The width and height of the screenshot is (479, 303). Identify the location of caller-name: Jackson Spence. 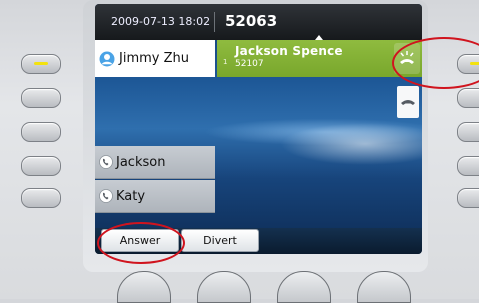
(289, 51).